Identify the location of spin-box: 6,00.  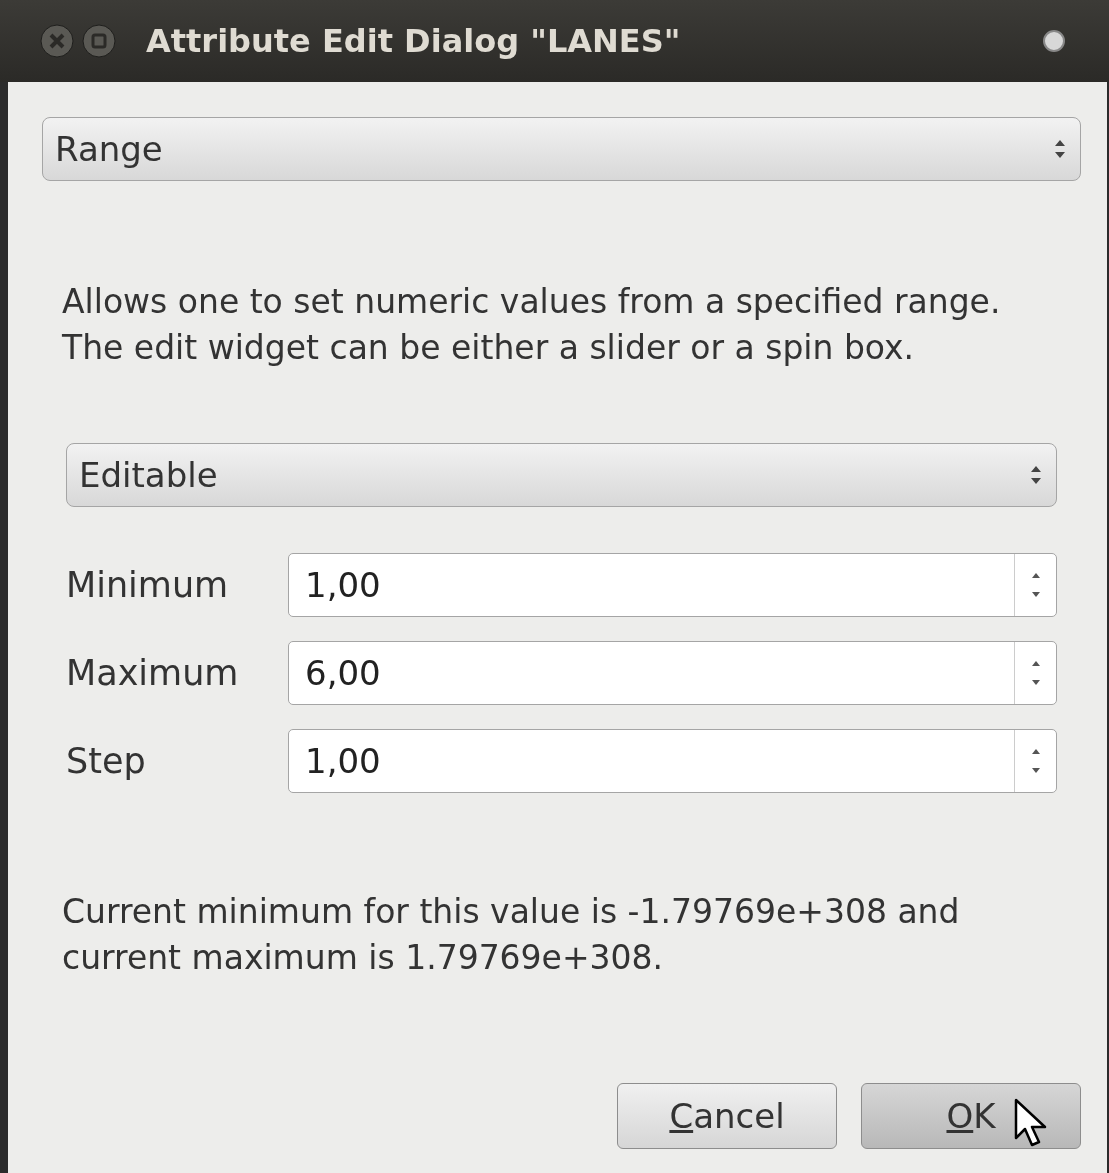
(672, 673).